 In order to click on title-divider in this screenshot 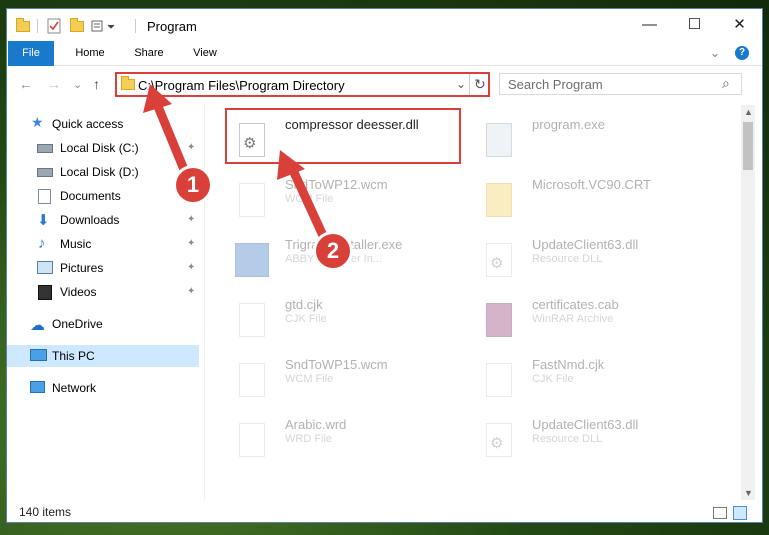, I will do `click(135, 26)`.